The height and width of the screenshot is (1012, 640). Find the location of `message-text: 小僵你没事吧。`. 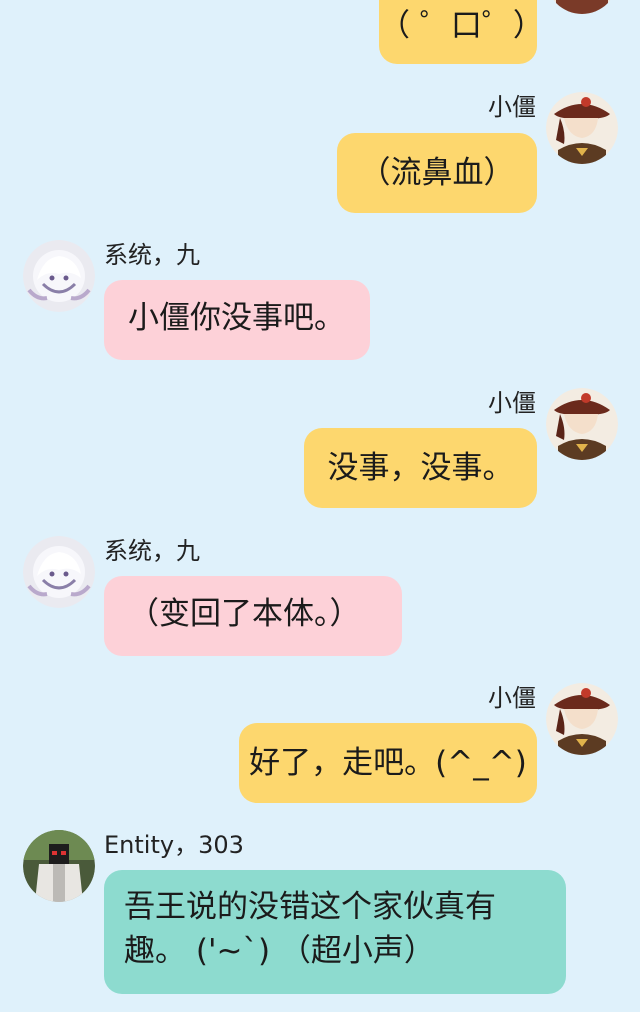

message-text: 小僵你没事吧。 is located at coordinates (236, 318).